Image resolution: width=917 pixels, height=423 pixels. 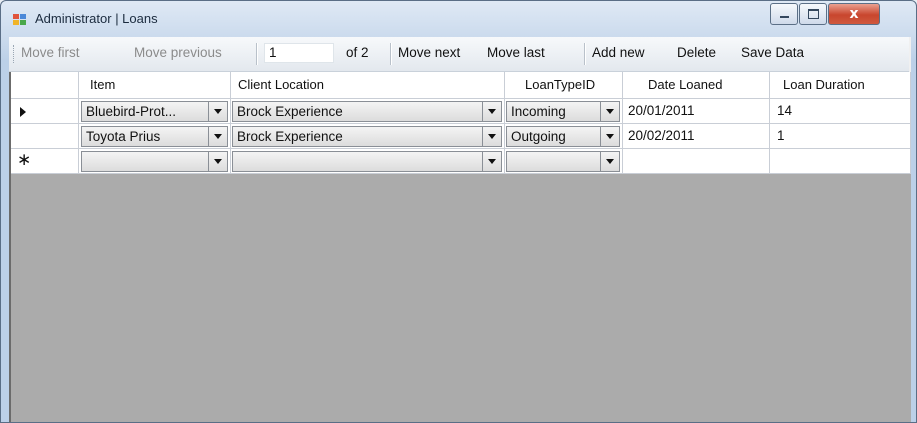 What do you see at coordinates (618, 52) in the screenshot?
I see `add-new-button: Add new` at bounding box center [618, 52].